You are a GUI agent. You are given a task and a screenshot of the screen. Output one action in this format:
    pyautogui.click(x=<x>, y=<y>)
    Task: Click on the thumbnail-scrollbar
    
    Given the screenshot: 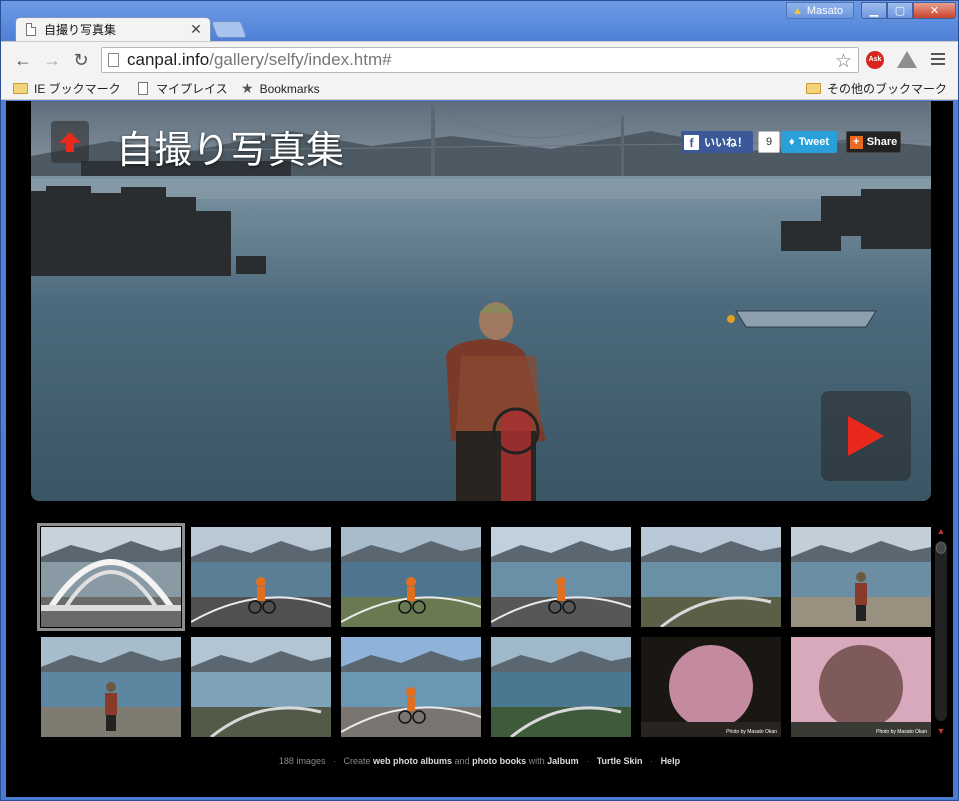 What is the action you would take?
    pyautogui.click(x=941, y=631)
    